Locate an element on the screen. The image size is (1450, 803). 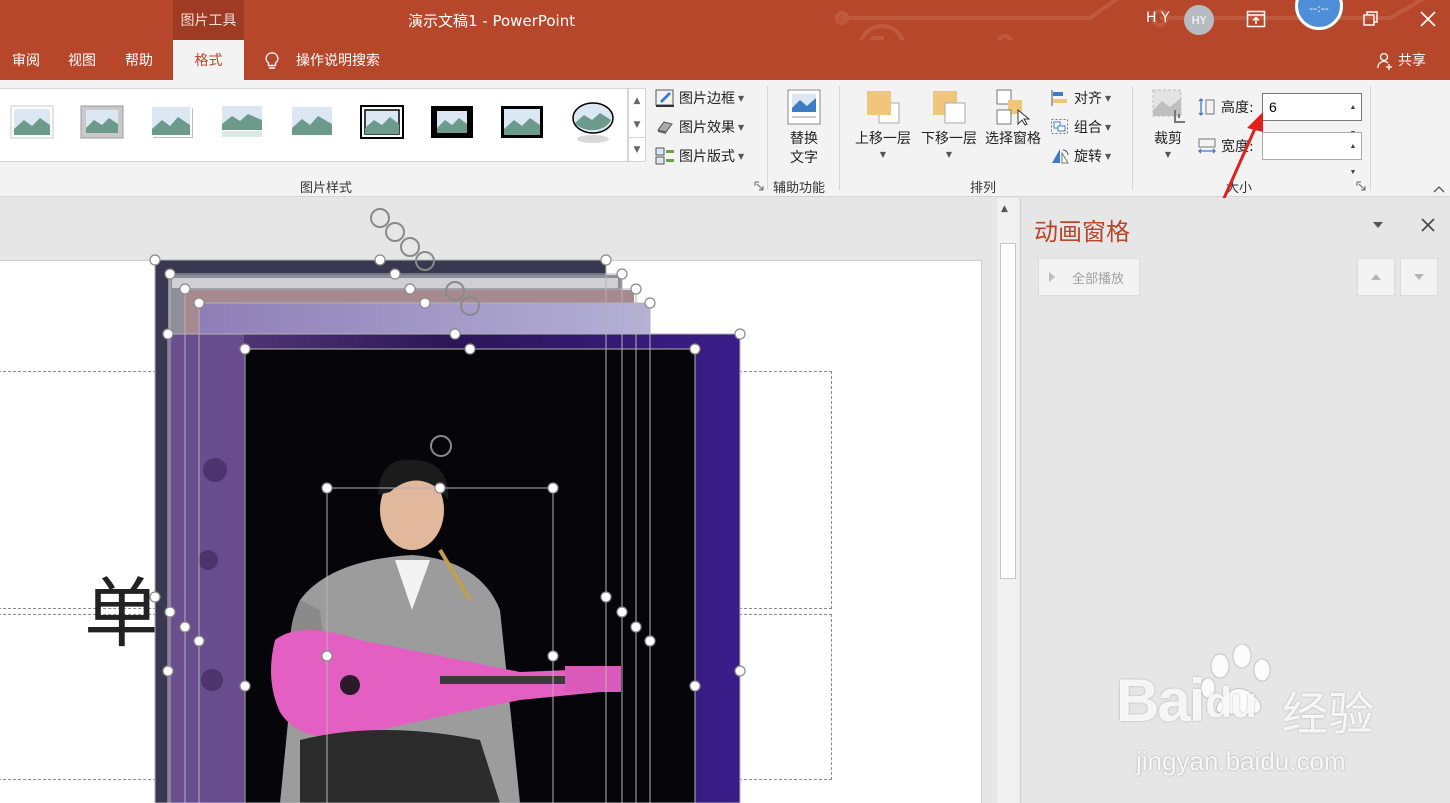
selection-pane-icon is located at coordinates (1013, 107).